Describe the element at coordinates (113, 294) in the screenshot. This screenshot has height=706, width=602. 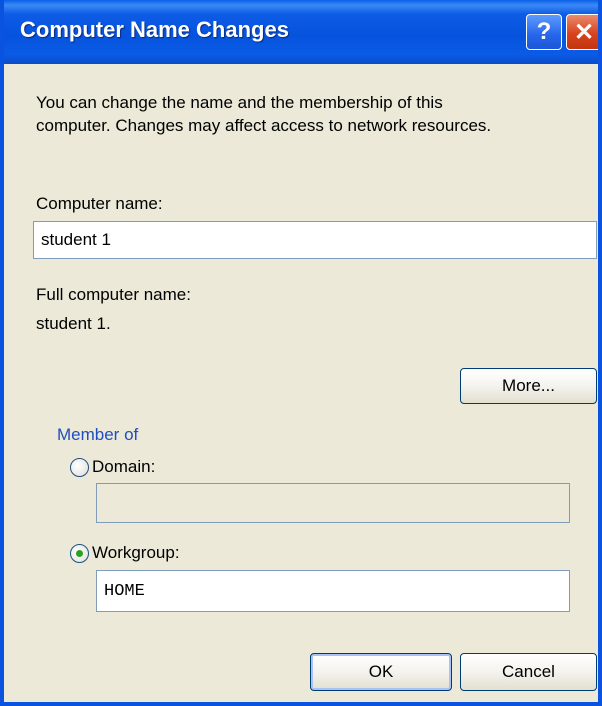
I see `full-computer-name-label: Full computer name:` at that location.